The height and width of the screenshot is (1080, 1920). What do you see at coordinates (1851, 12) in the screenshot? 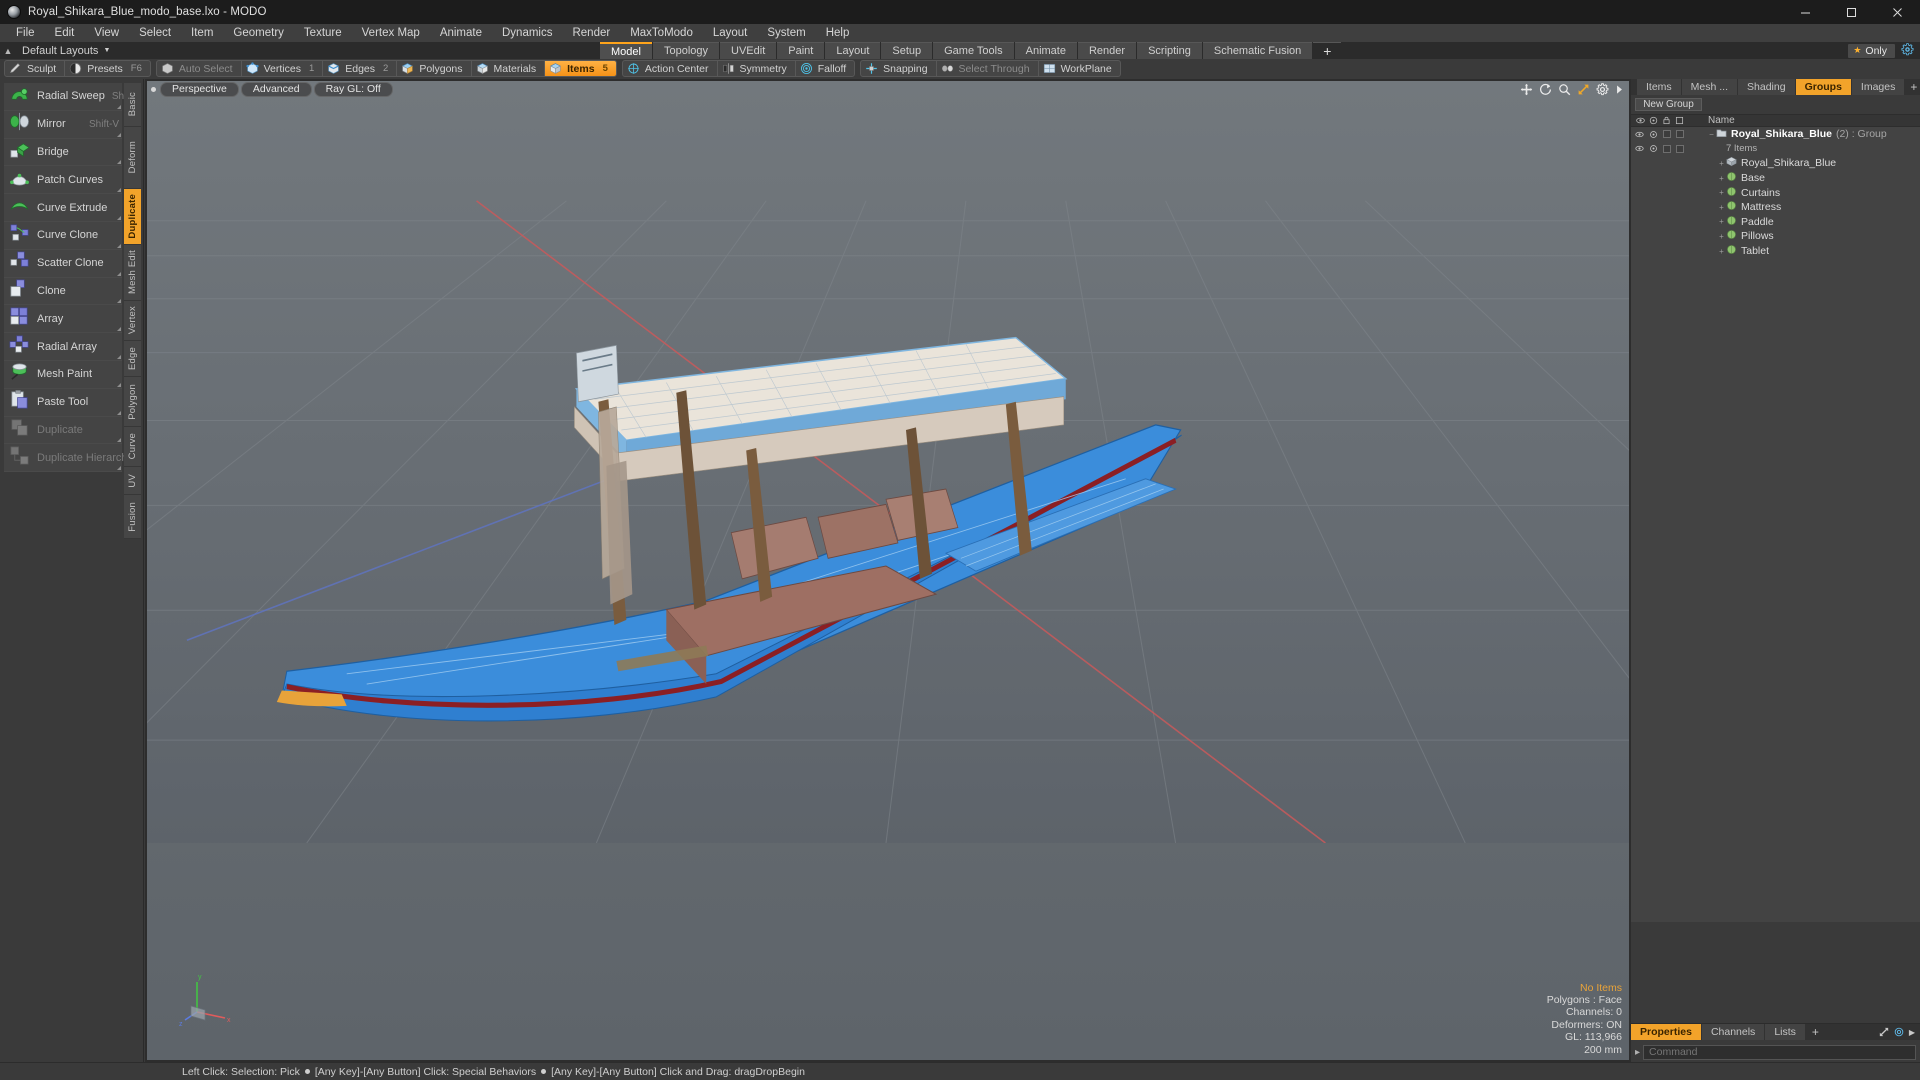
I see `maximize-icon` at bounding box center [1851, 12].